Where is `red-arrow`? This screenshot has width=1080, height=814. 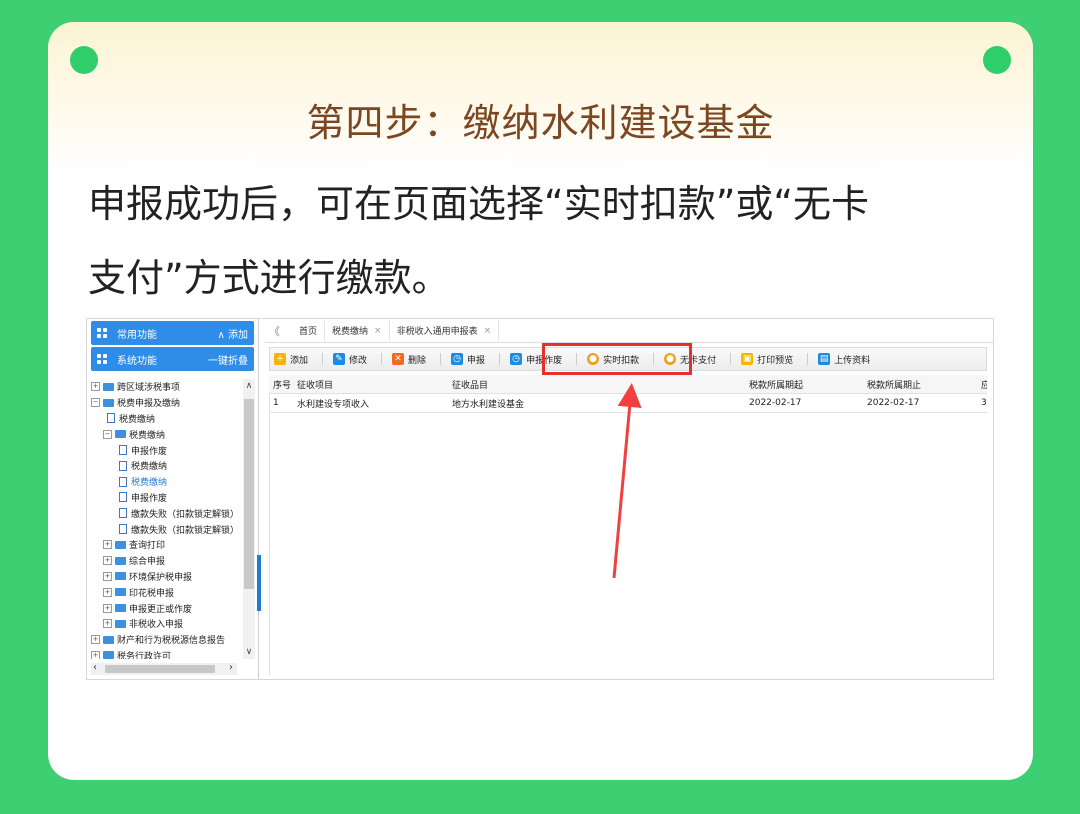 red-arrow is located at coordinates (627, 481).